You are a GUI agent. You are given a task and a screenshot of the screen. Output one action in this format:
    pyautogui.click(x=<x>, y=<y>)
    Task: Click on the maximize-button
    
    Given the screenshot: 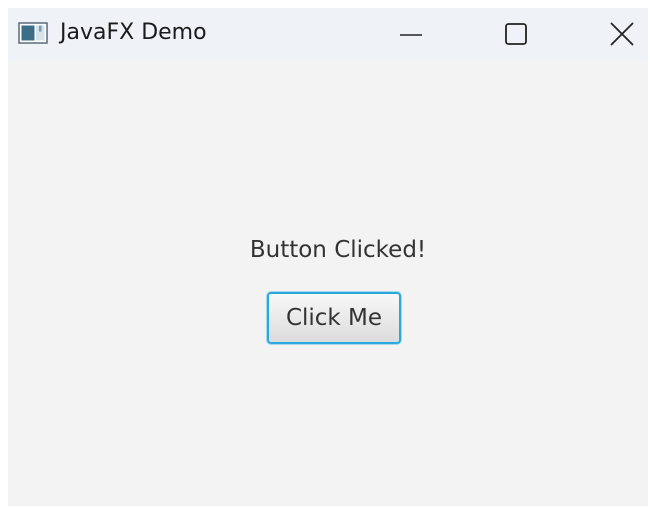 What is the action you would take?
    pyautogui.click(x=516, y=34)
    